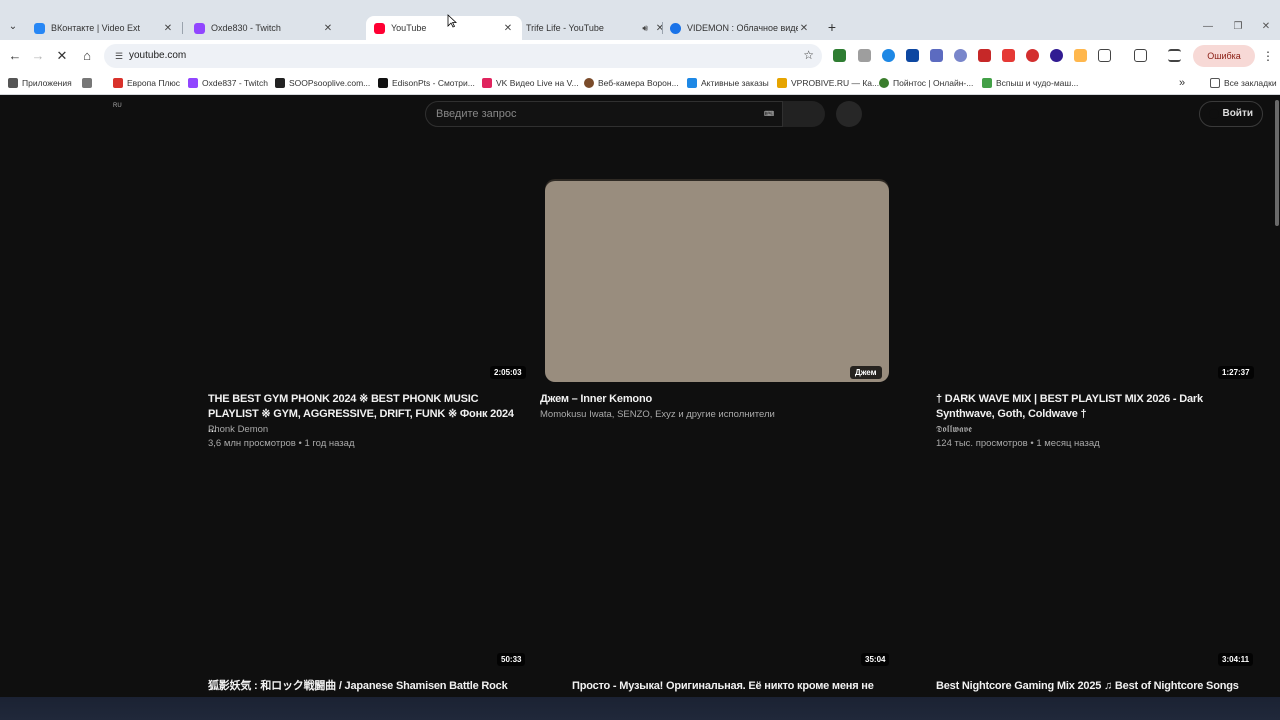 Image resolution: width=1280 pixels, height=720 pixels. What do you see at coordinates (1266, 27) in the screenshot?
I see `close-window-icon: ✕` at bounding box center [1266, 27].